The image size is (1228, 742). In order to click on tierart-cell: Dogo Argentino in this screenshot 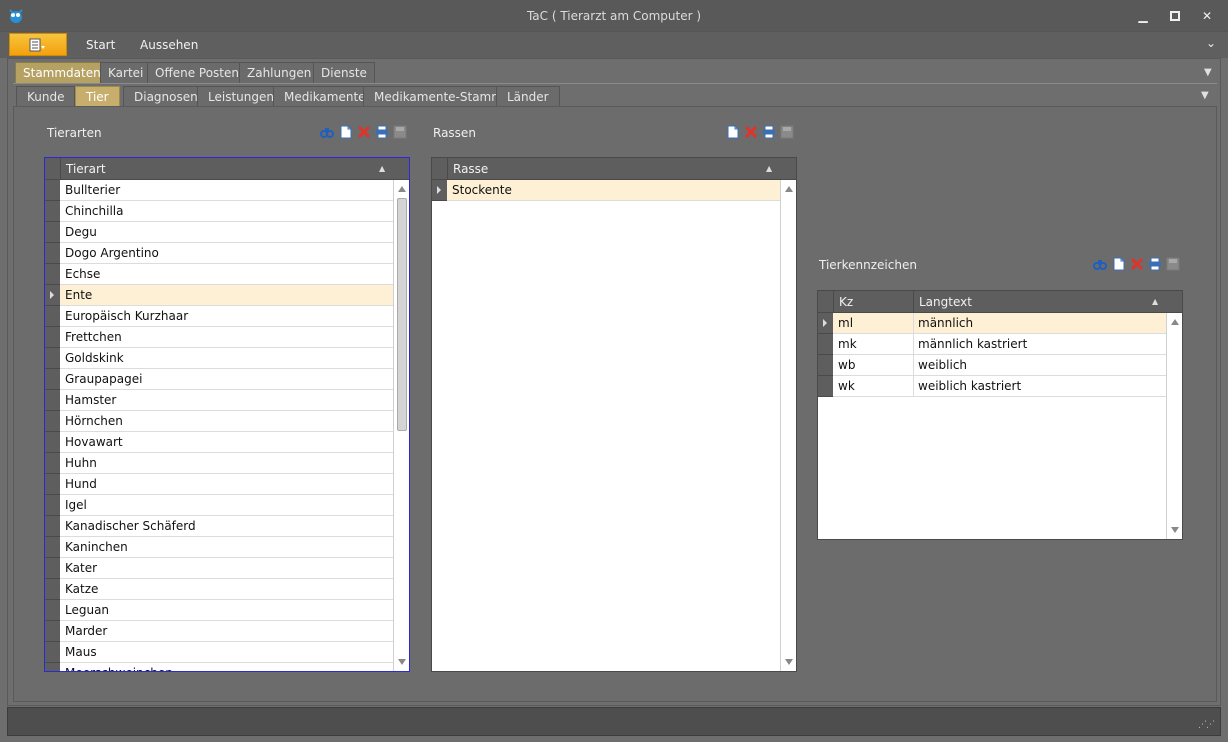, I will do `click(226, 253)`.